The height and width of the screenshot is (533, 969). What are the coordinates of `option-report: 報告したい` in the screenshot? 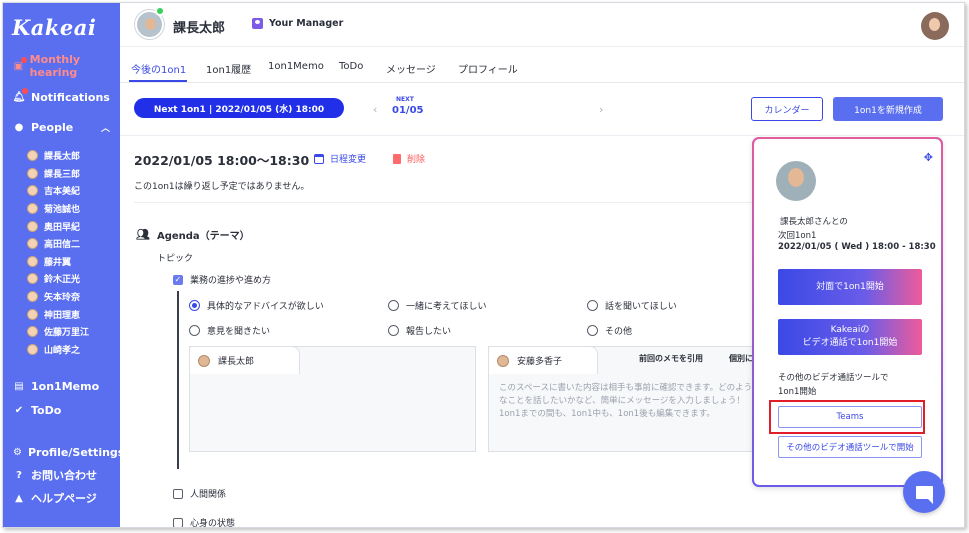 It's located at (419, 330).